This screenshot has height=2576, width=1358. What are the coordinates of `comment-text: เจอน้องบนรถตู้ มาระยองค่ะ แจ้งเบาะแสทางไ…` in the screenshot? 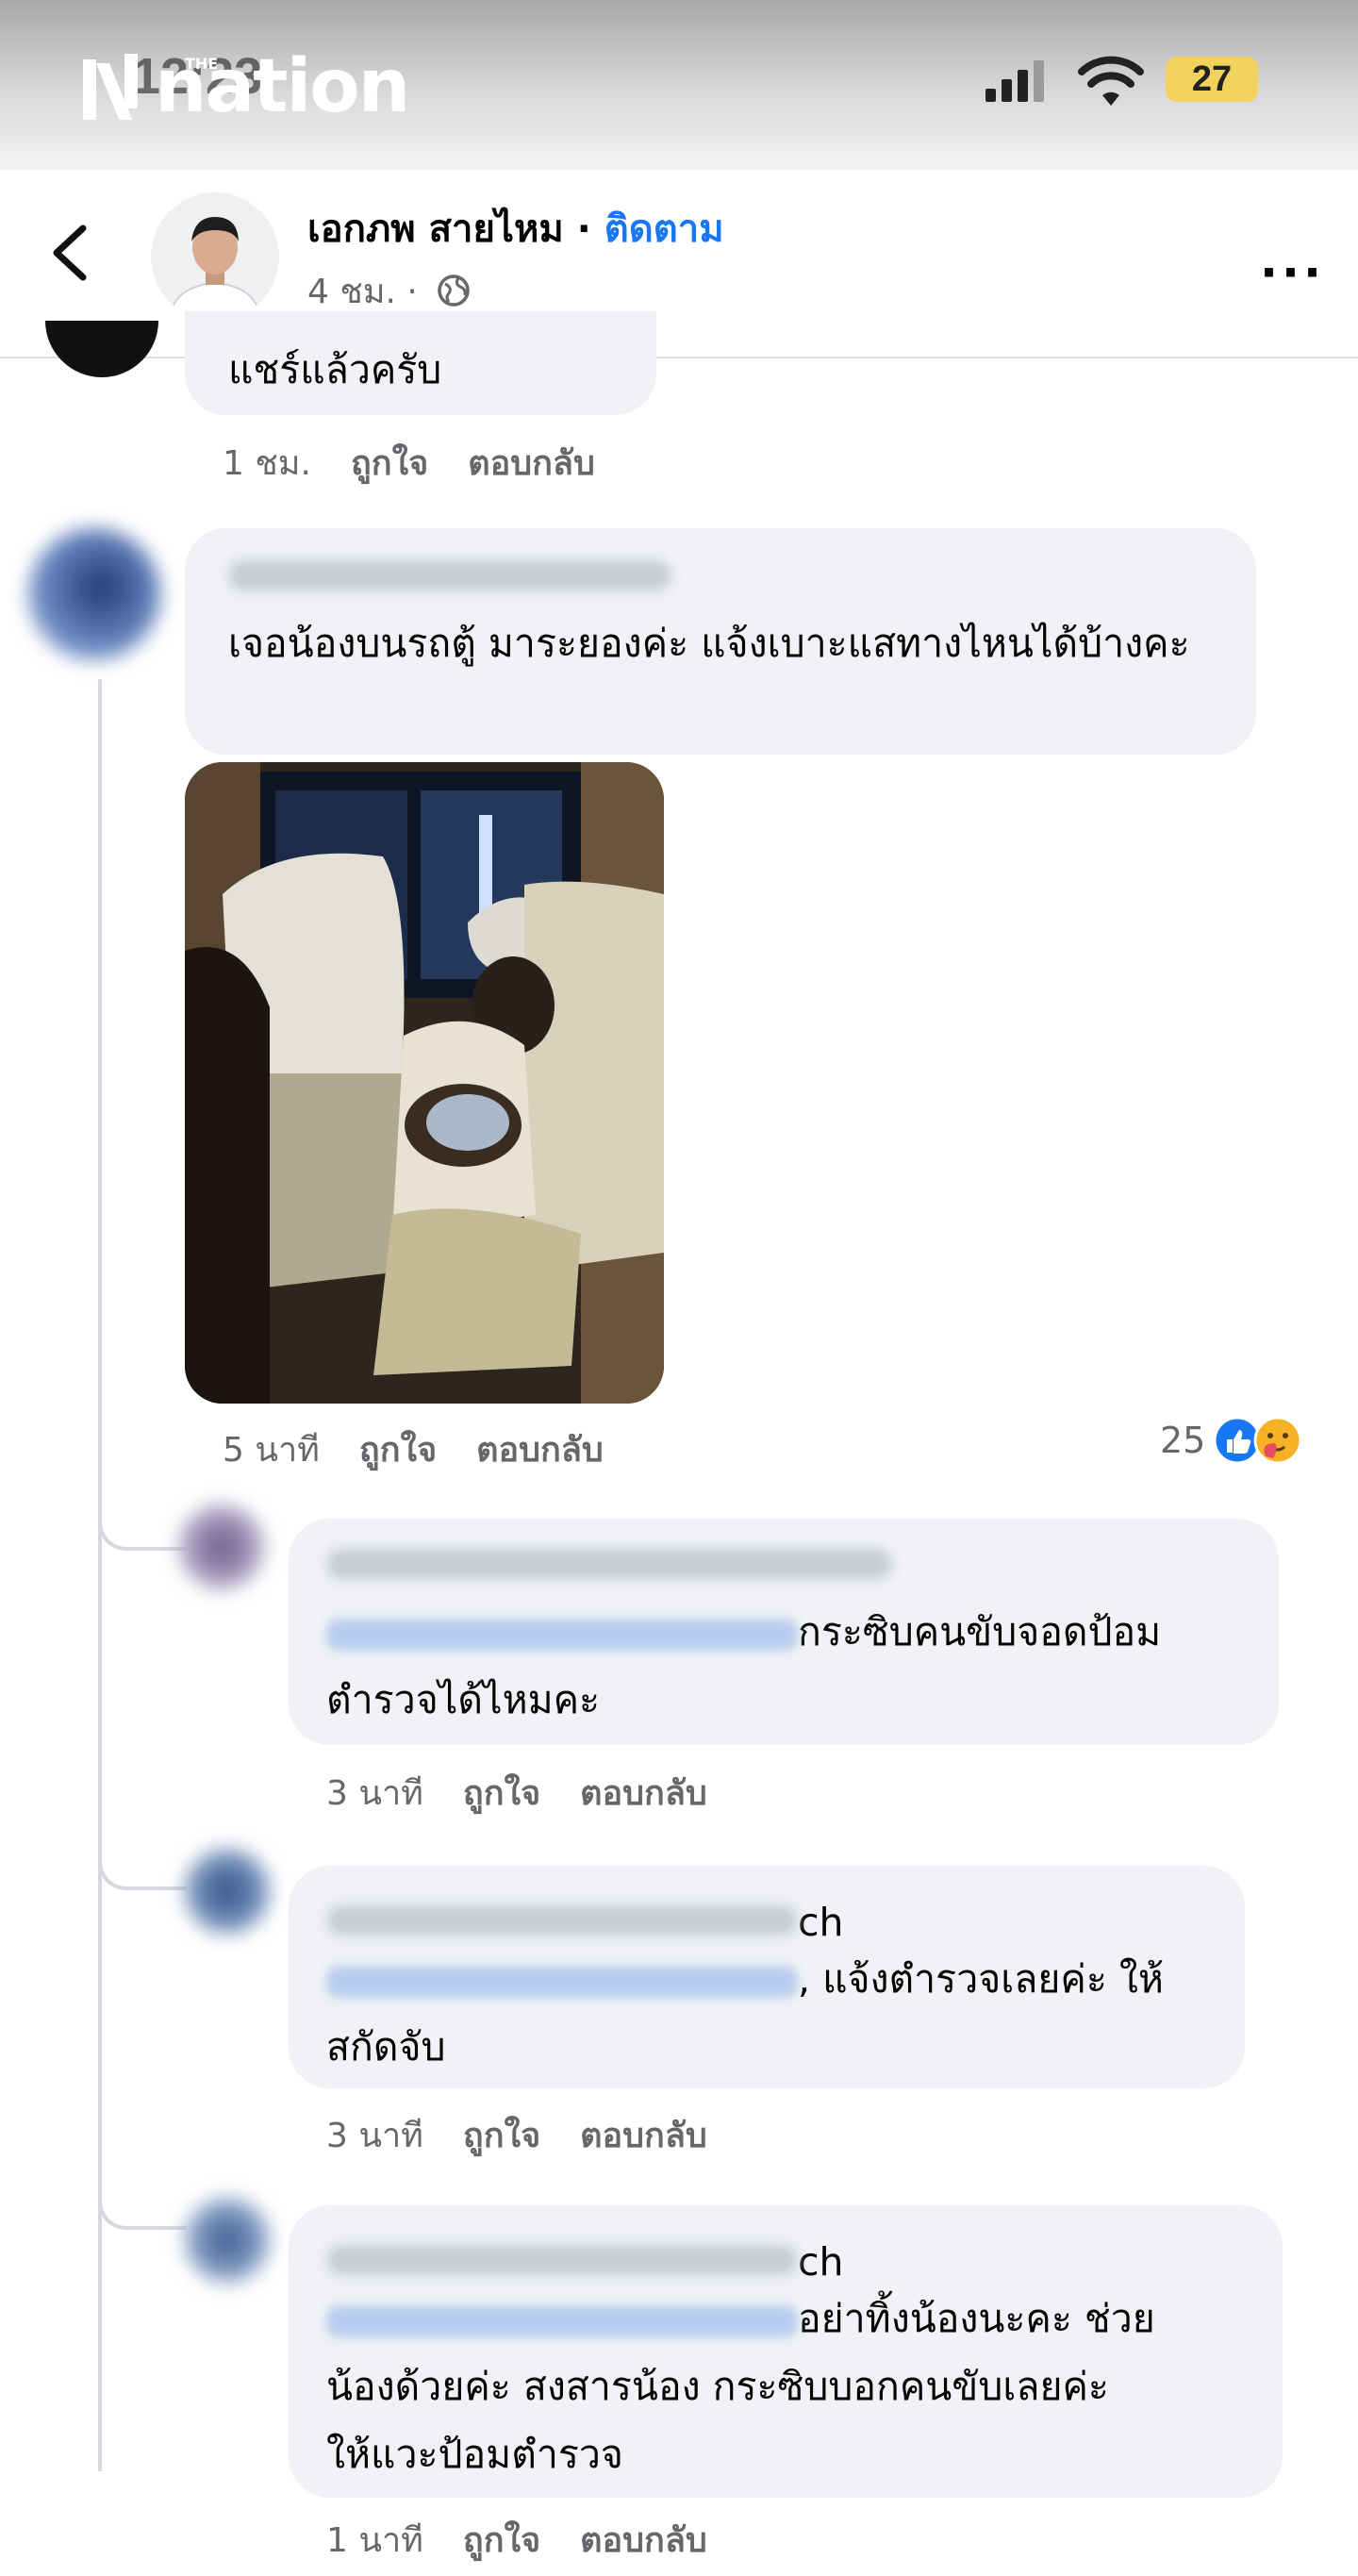 It's located at (709, 643).